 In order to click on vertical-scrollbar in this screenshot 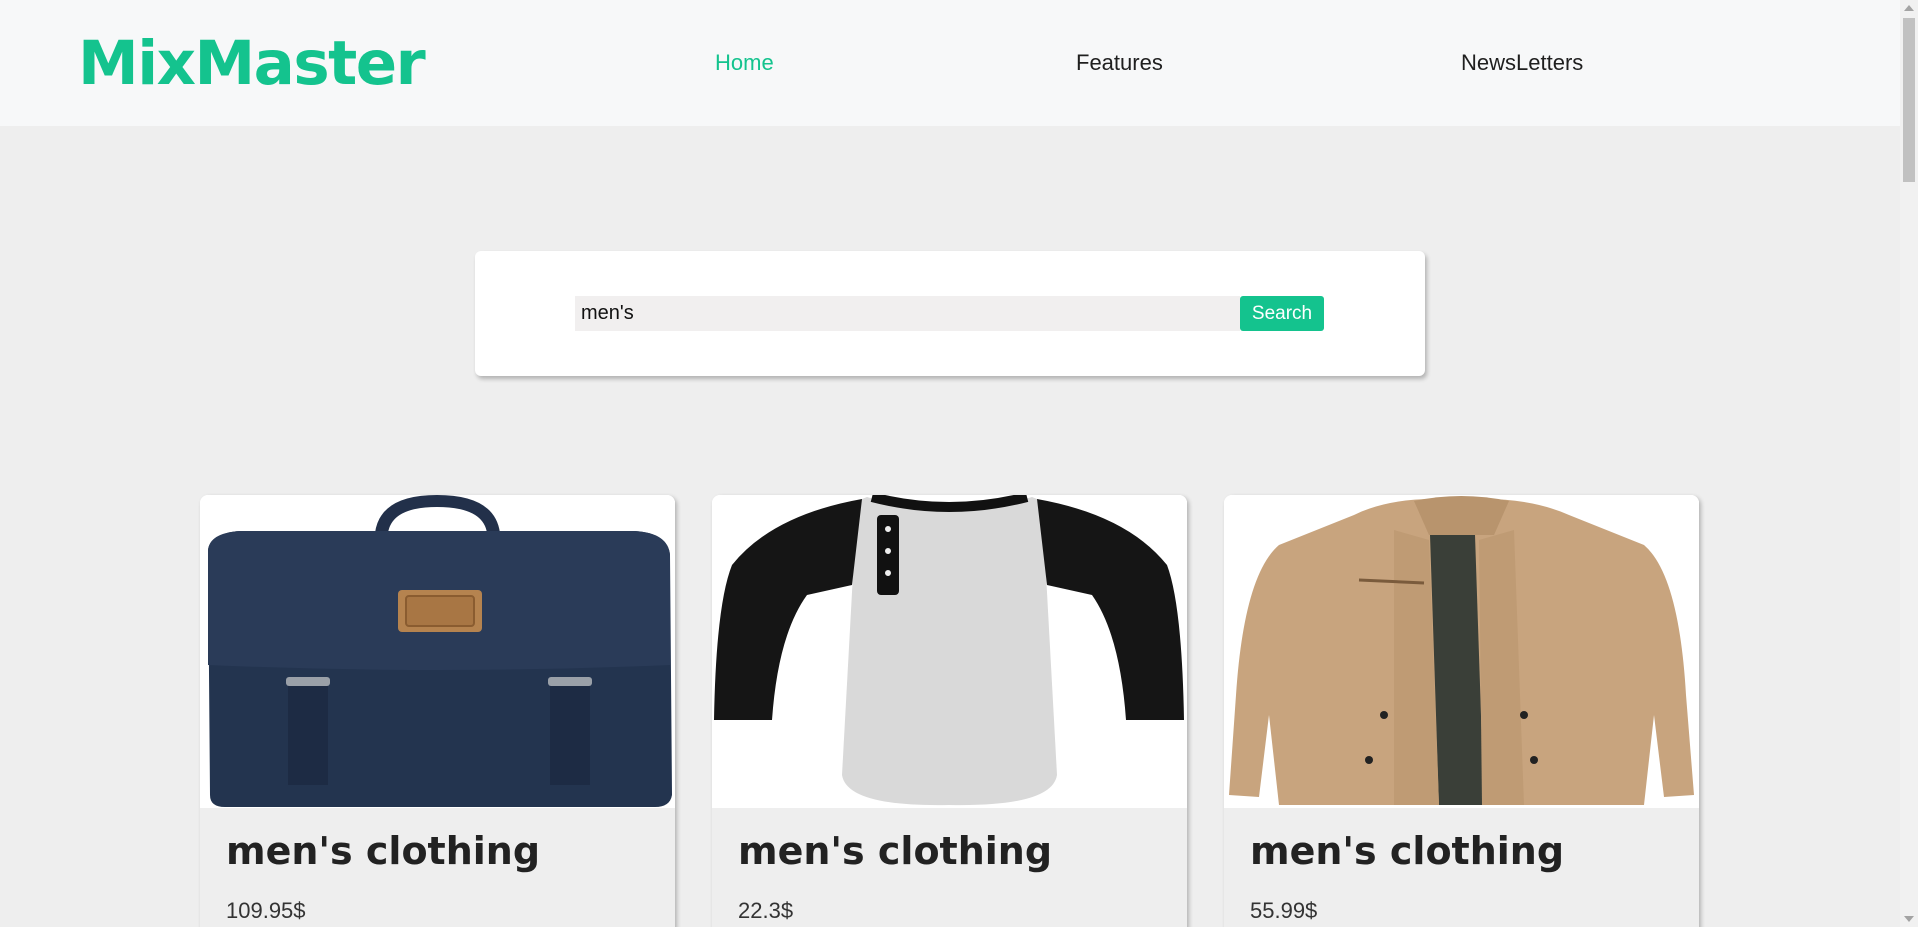, I will do `click(1909, 463)`.